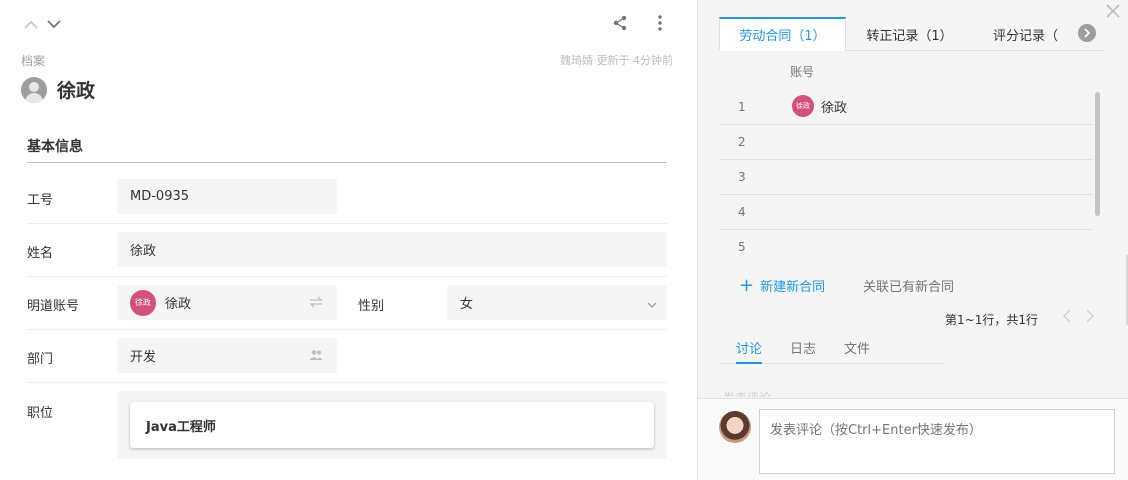 The width and height of the screenshot is (1128, 480). Describe the element at coordinates (1093, 317) in the screenshot. I see `next-page-icon` at that location.